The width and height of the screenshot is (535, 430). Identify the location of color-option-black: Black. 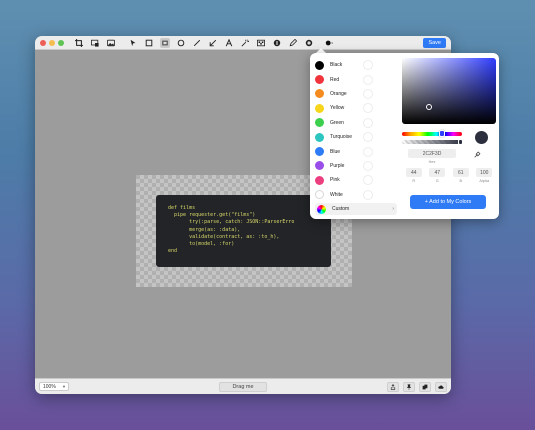
(355, 65).